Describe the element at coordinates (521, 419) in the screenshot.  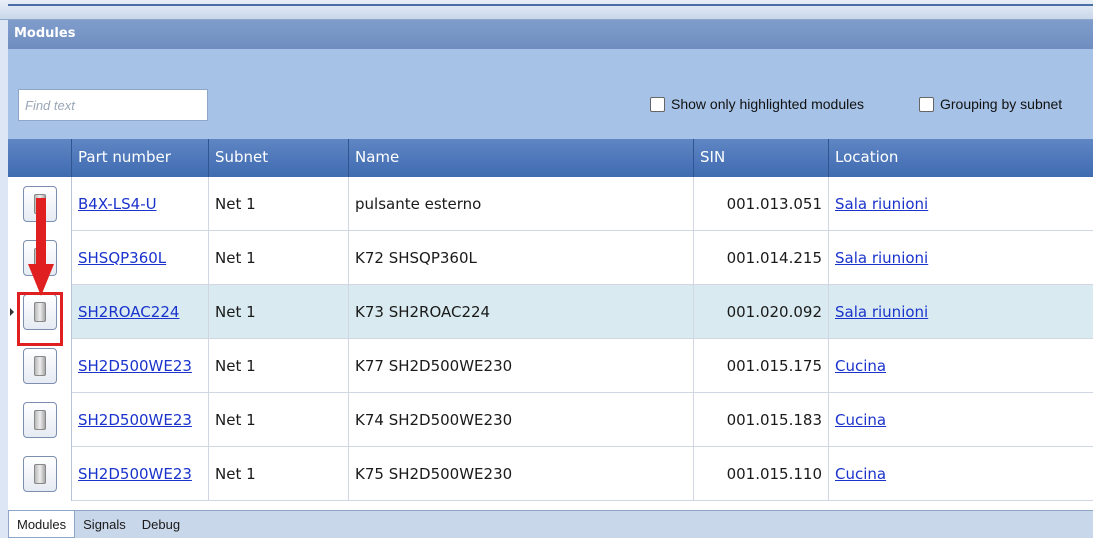
I see `name-cell: K74 SH2D500WE230` at that location.